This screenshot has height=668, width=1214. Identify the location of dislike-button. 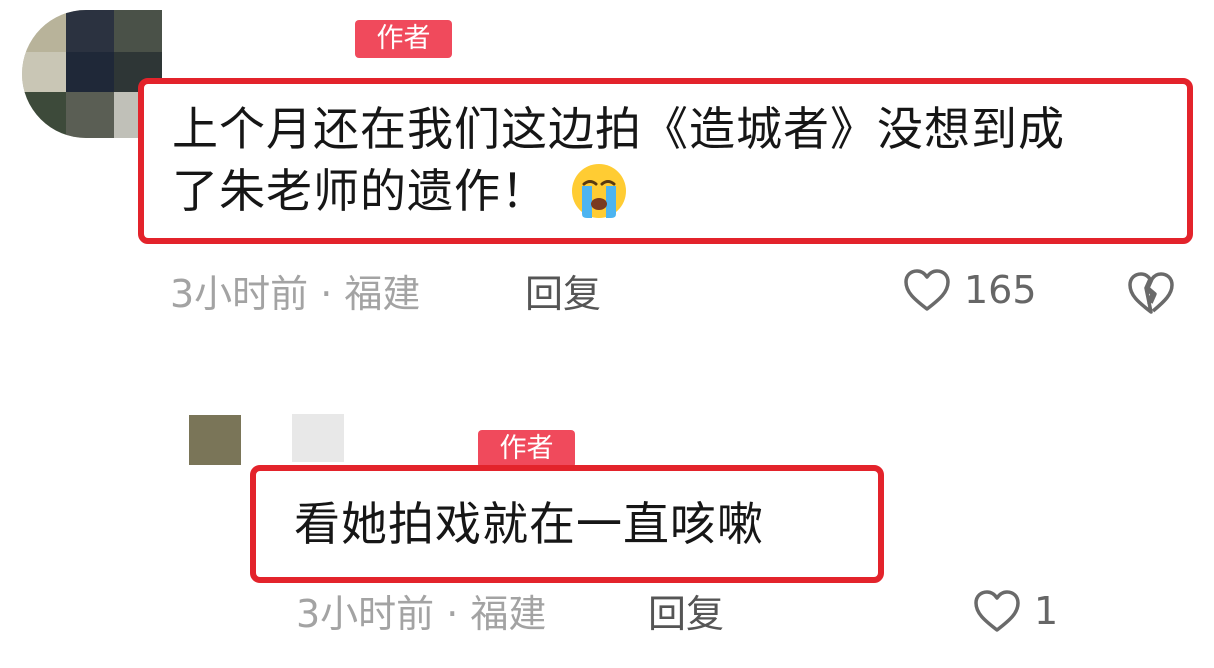
(1151, 295).